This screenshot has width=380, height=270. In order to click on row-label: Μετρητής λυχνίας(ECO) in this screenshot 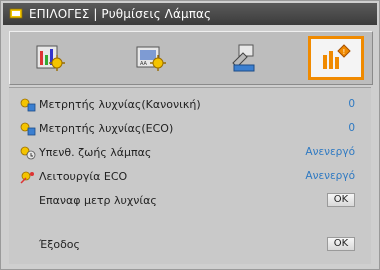, I will do `click(106, 128)`.